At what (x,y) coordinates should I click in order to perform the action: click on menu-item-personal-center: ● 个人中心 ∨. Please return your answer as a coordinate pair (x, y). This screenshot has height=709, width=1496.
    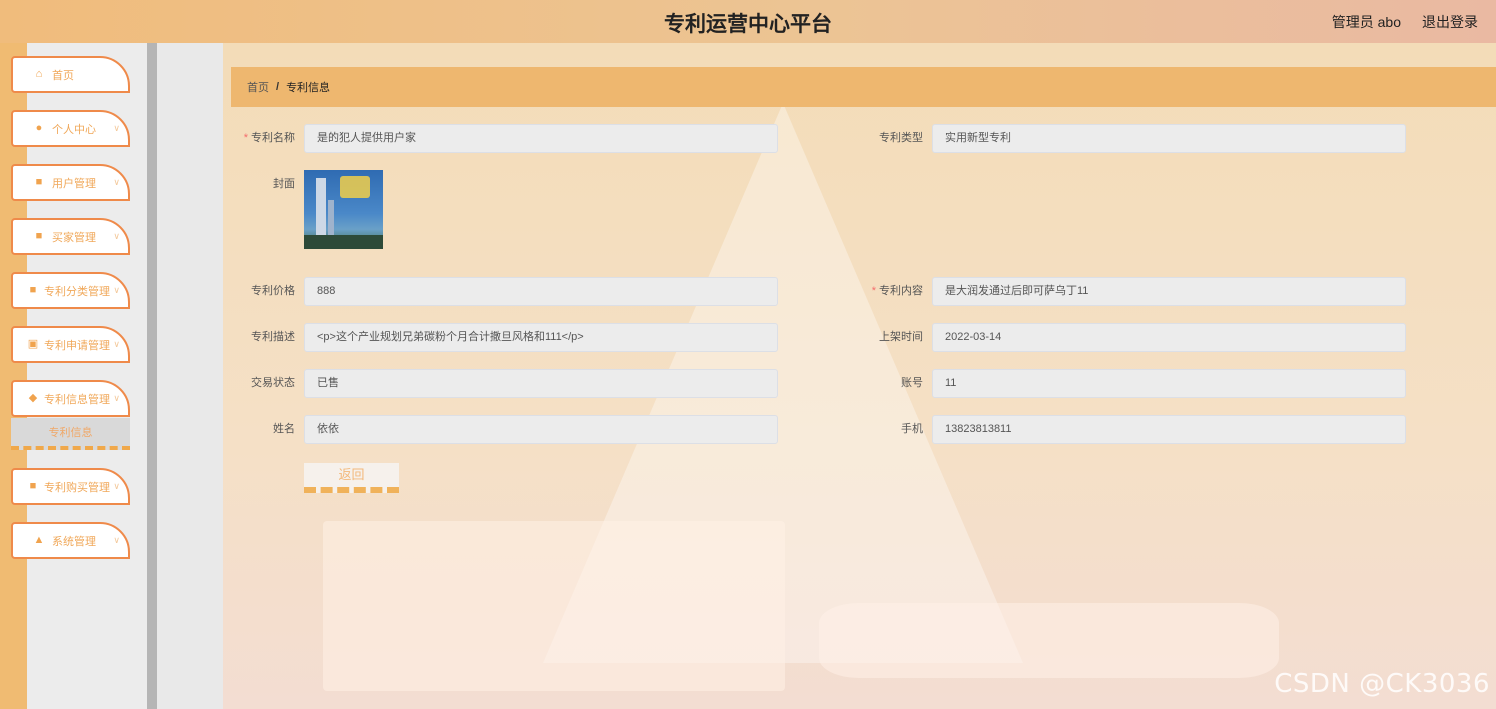
    Looking at the image, I should click on (70, 128).